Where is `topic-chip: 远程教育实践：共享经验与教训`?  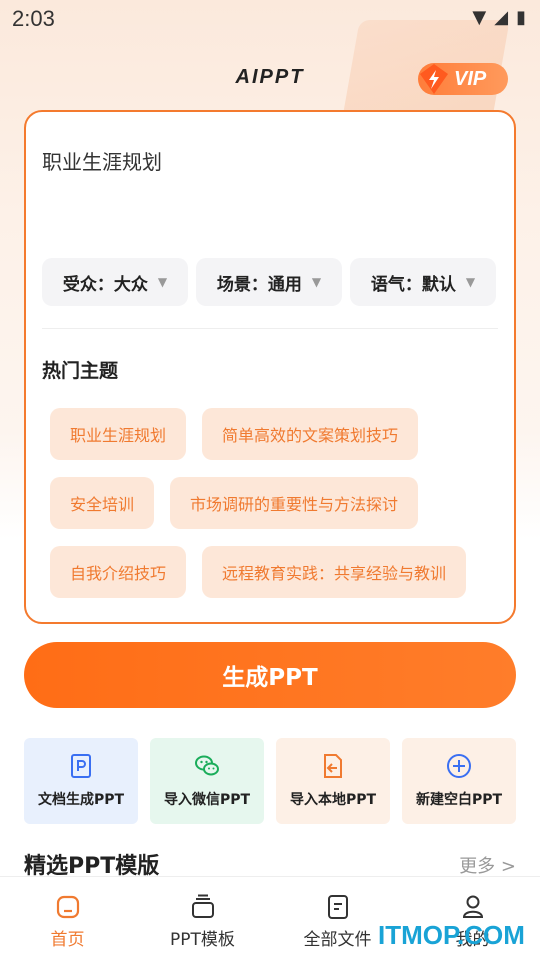
topic-chip: 远程教育实践：共享经验与教训 is located at coordinates (334, 572).